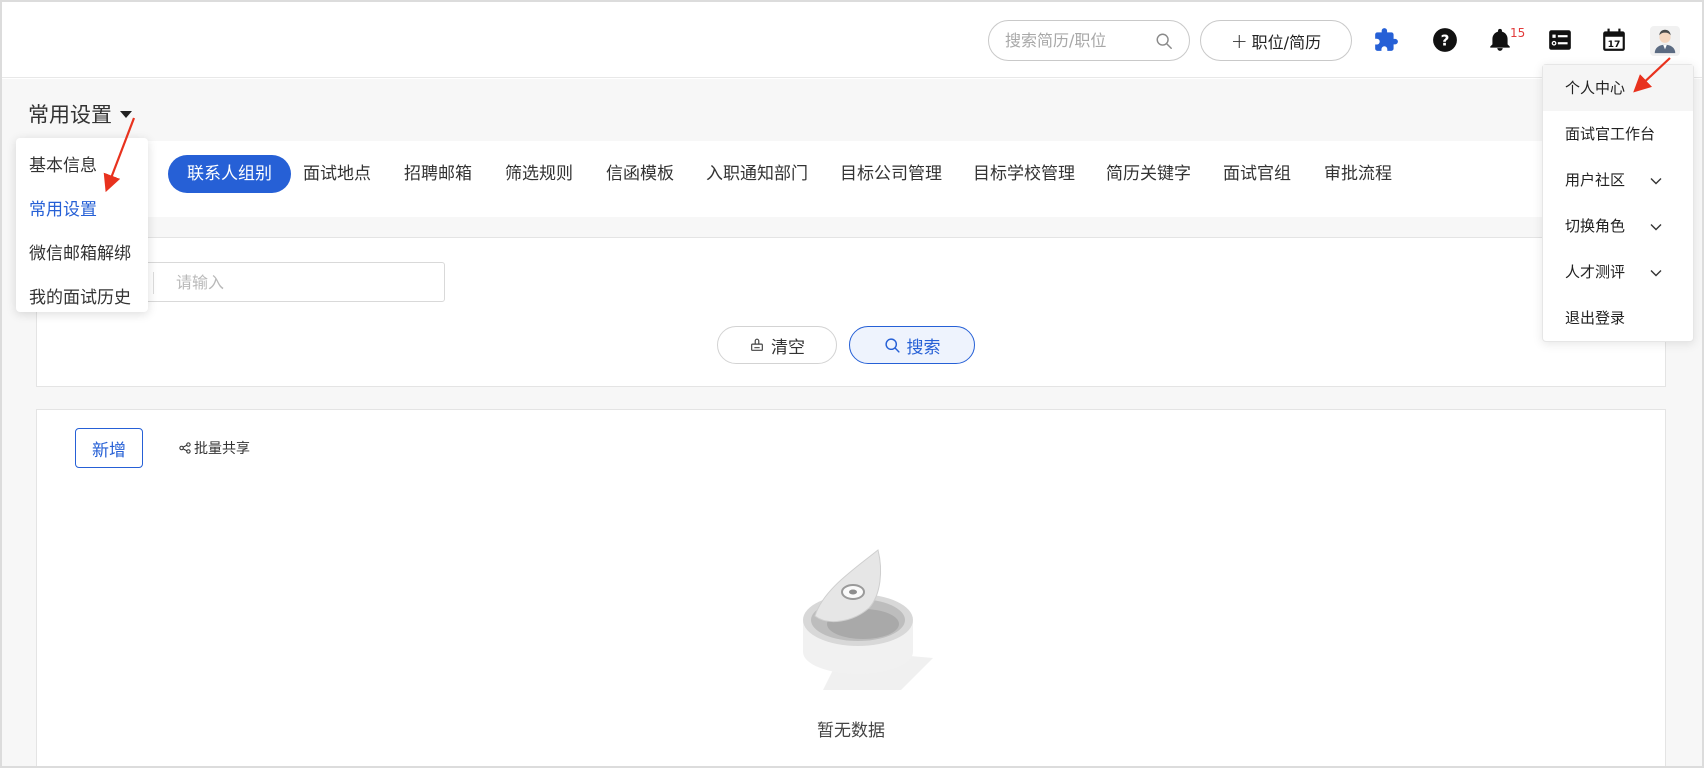 Image resolution: width=1704 pixels, height=768 pixels. Describe the element at coordinates (1148, 174) in the screenshot. I see `tab-resume-keywords: 简历关键字` at that location.